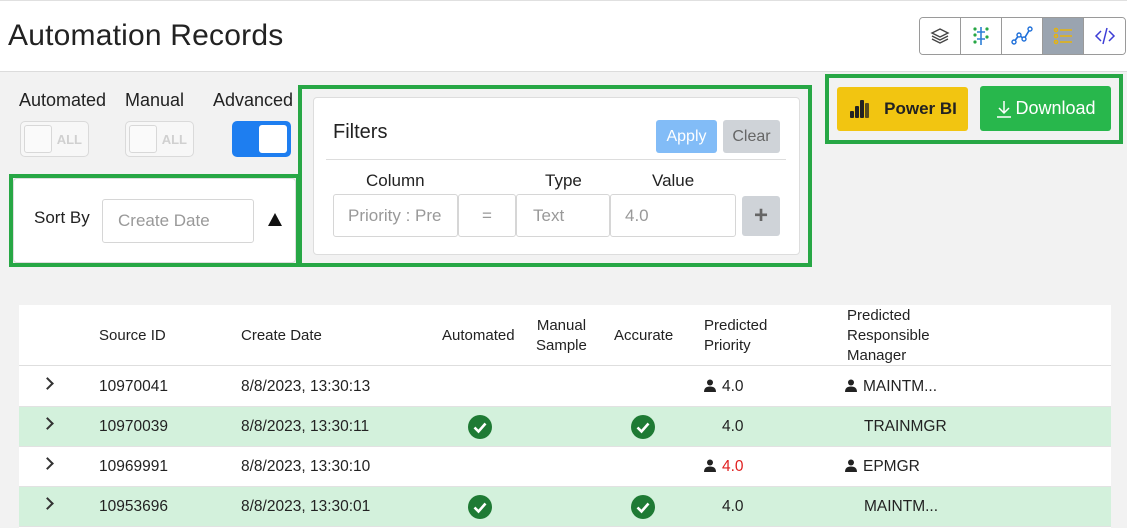 The image size is (1127, 528). Describe the element at coordinates (360, 132) in the screenshot. I see `filters-title: Filters` at that location.